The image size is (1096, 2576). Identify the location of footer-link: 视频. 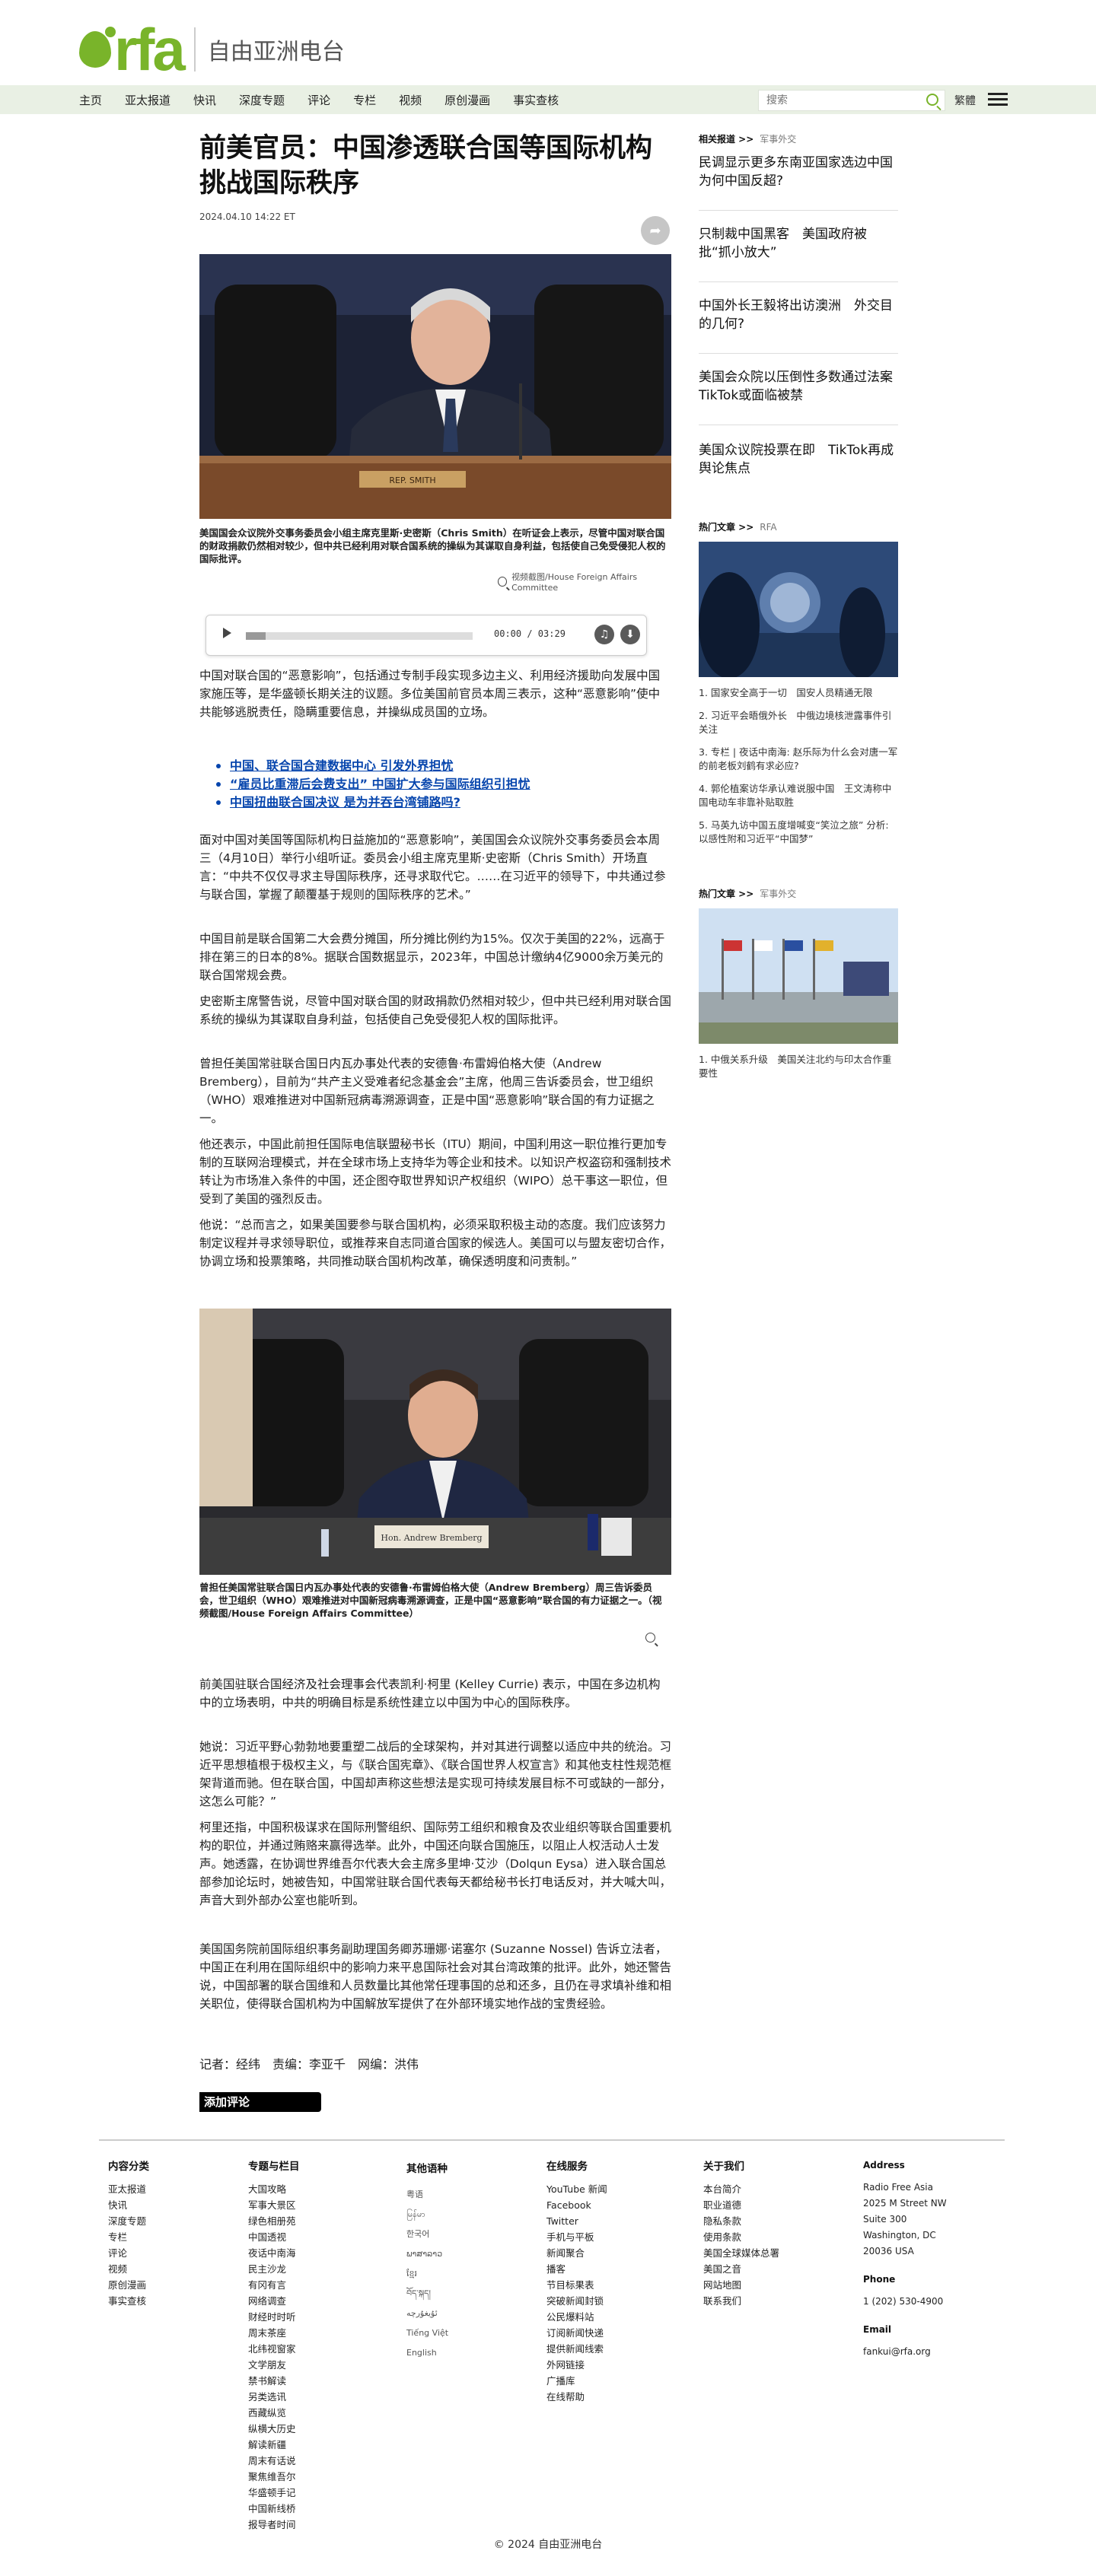
(128, 2269).